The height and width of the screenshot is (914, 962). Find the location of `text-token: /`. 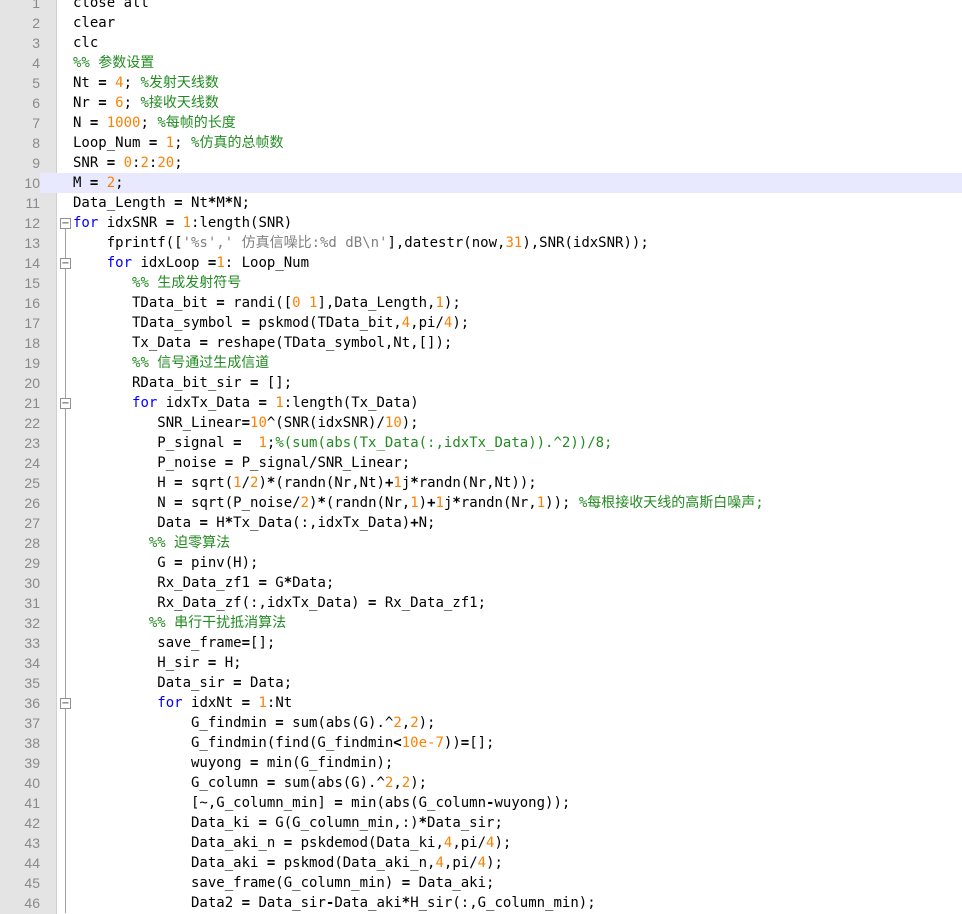

text-token: / is located at coordinates (246, 483).